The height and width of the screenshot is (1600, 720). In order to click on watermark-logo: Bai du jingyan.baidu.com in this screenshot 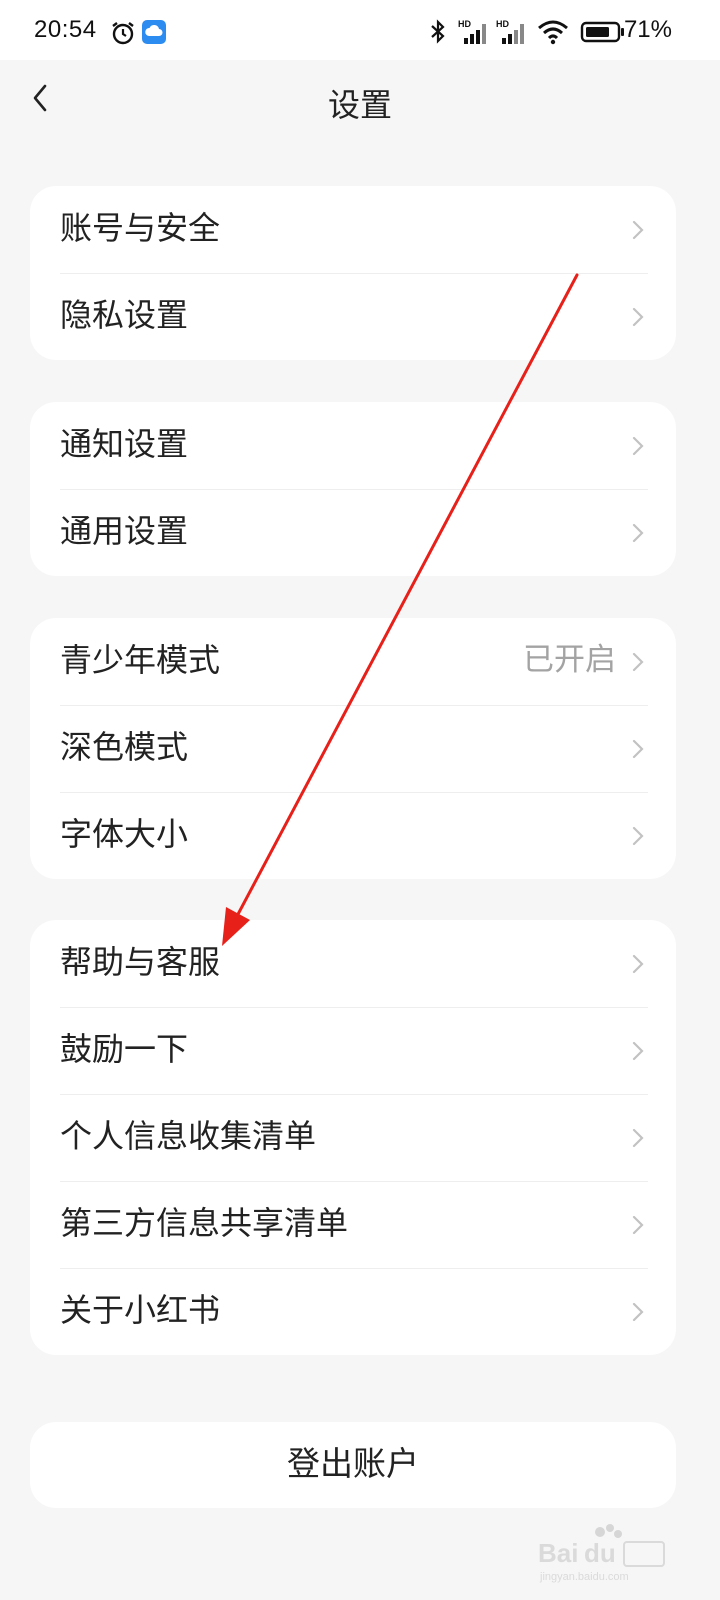, I will do `click(601, 1553)`.